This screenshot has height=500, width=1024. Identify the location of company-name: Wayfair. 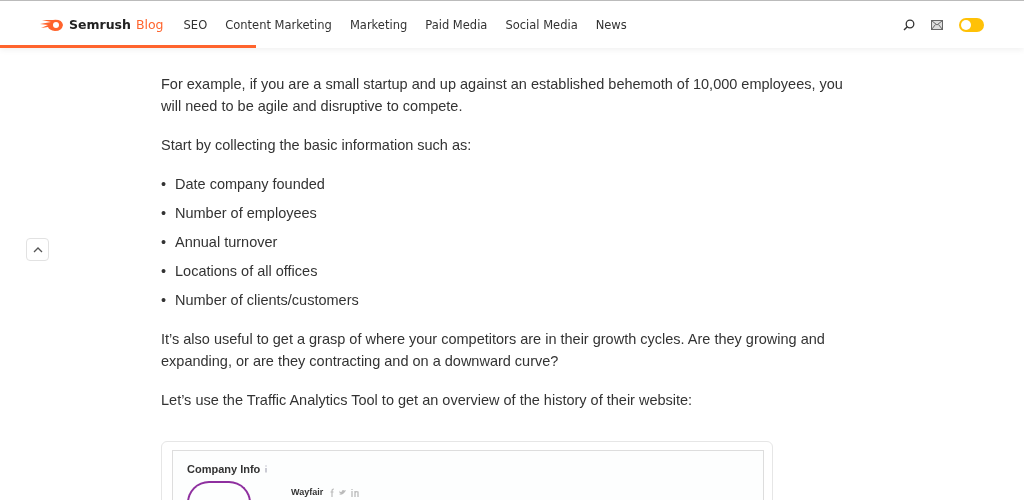
(307, 492).